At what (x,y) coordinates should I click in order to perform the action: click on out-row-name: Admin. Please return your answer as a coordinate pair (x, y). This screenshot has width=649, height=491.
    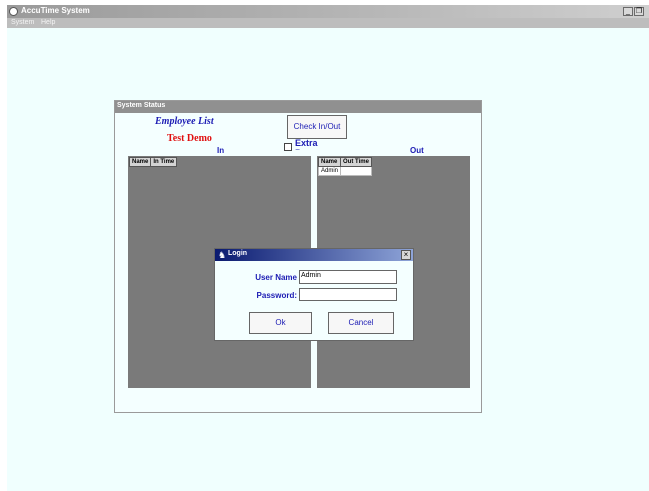
    Looking at the image, I should click on (329, 171).